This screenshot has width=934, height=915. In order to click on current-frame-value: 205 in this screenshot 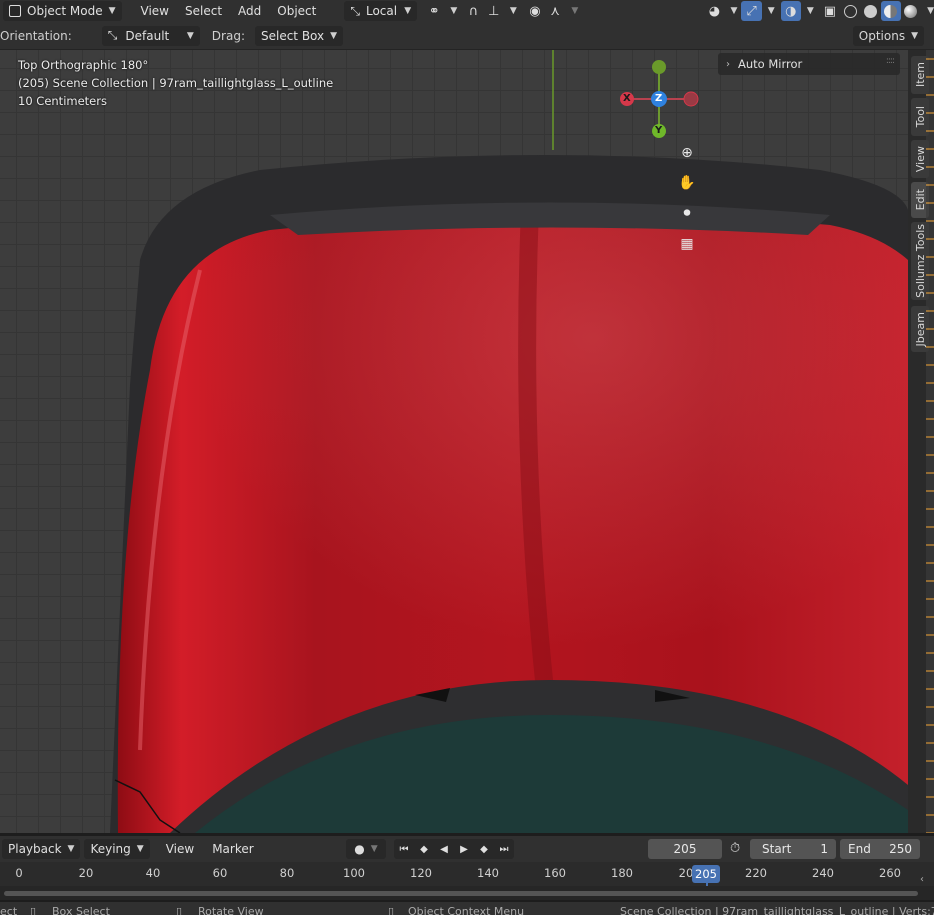, I will do `click(685, 849)`.